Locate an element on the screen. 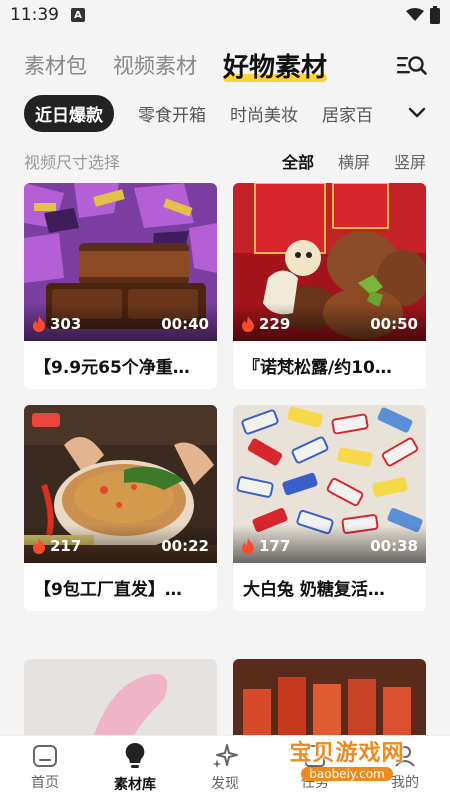  view-count: 303 is located at coordinates (56, 324).